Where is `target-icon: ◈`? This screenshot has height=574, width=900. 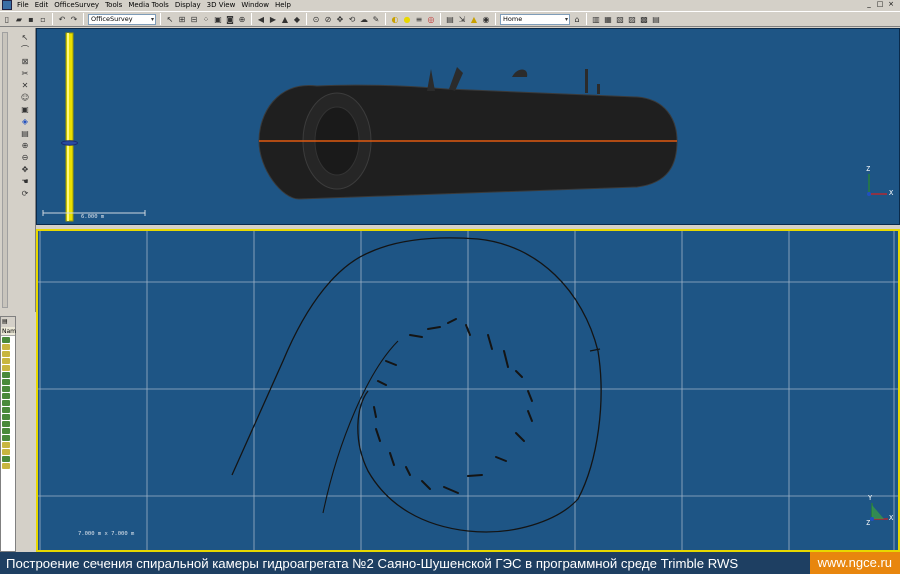
target-icon: ◈ is located at coordinates (25, 121).